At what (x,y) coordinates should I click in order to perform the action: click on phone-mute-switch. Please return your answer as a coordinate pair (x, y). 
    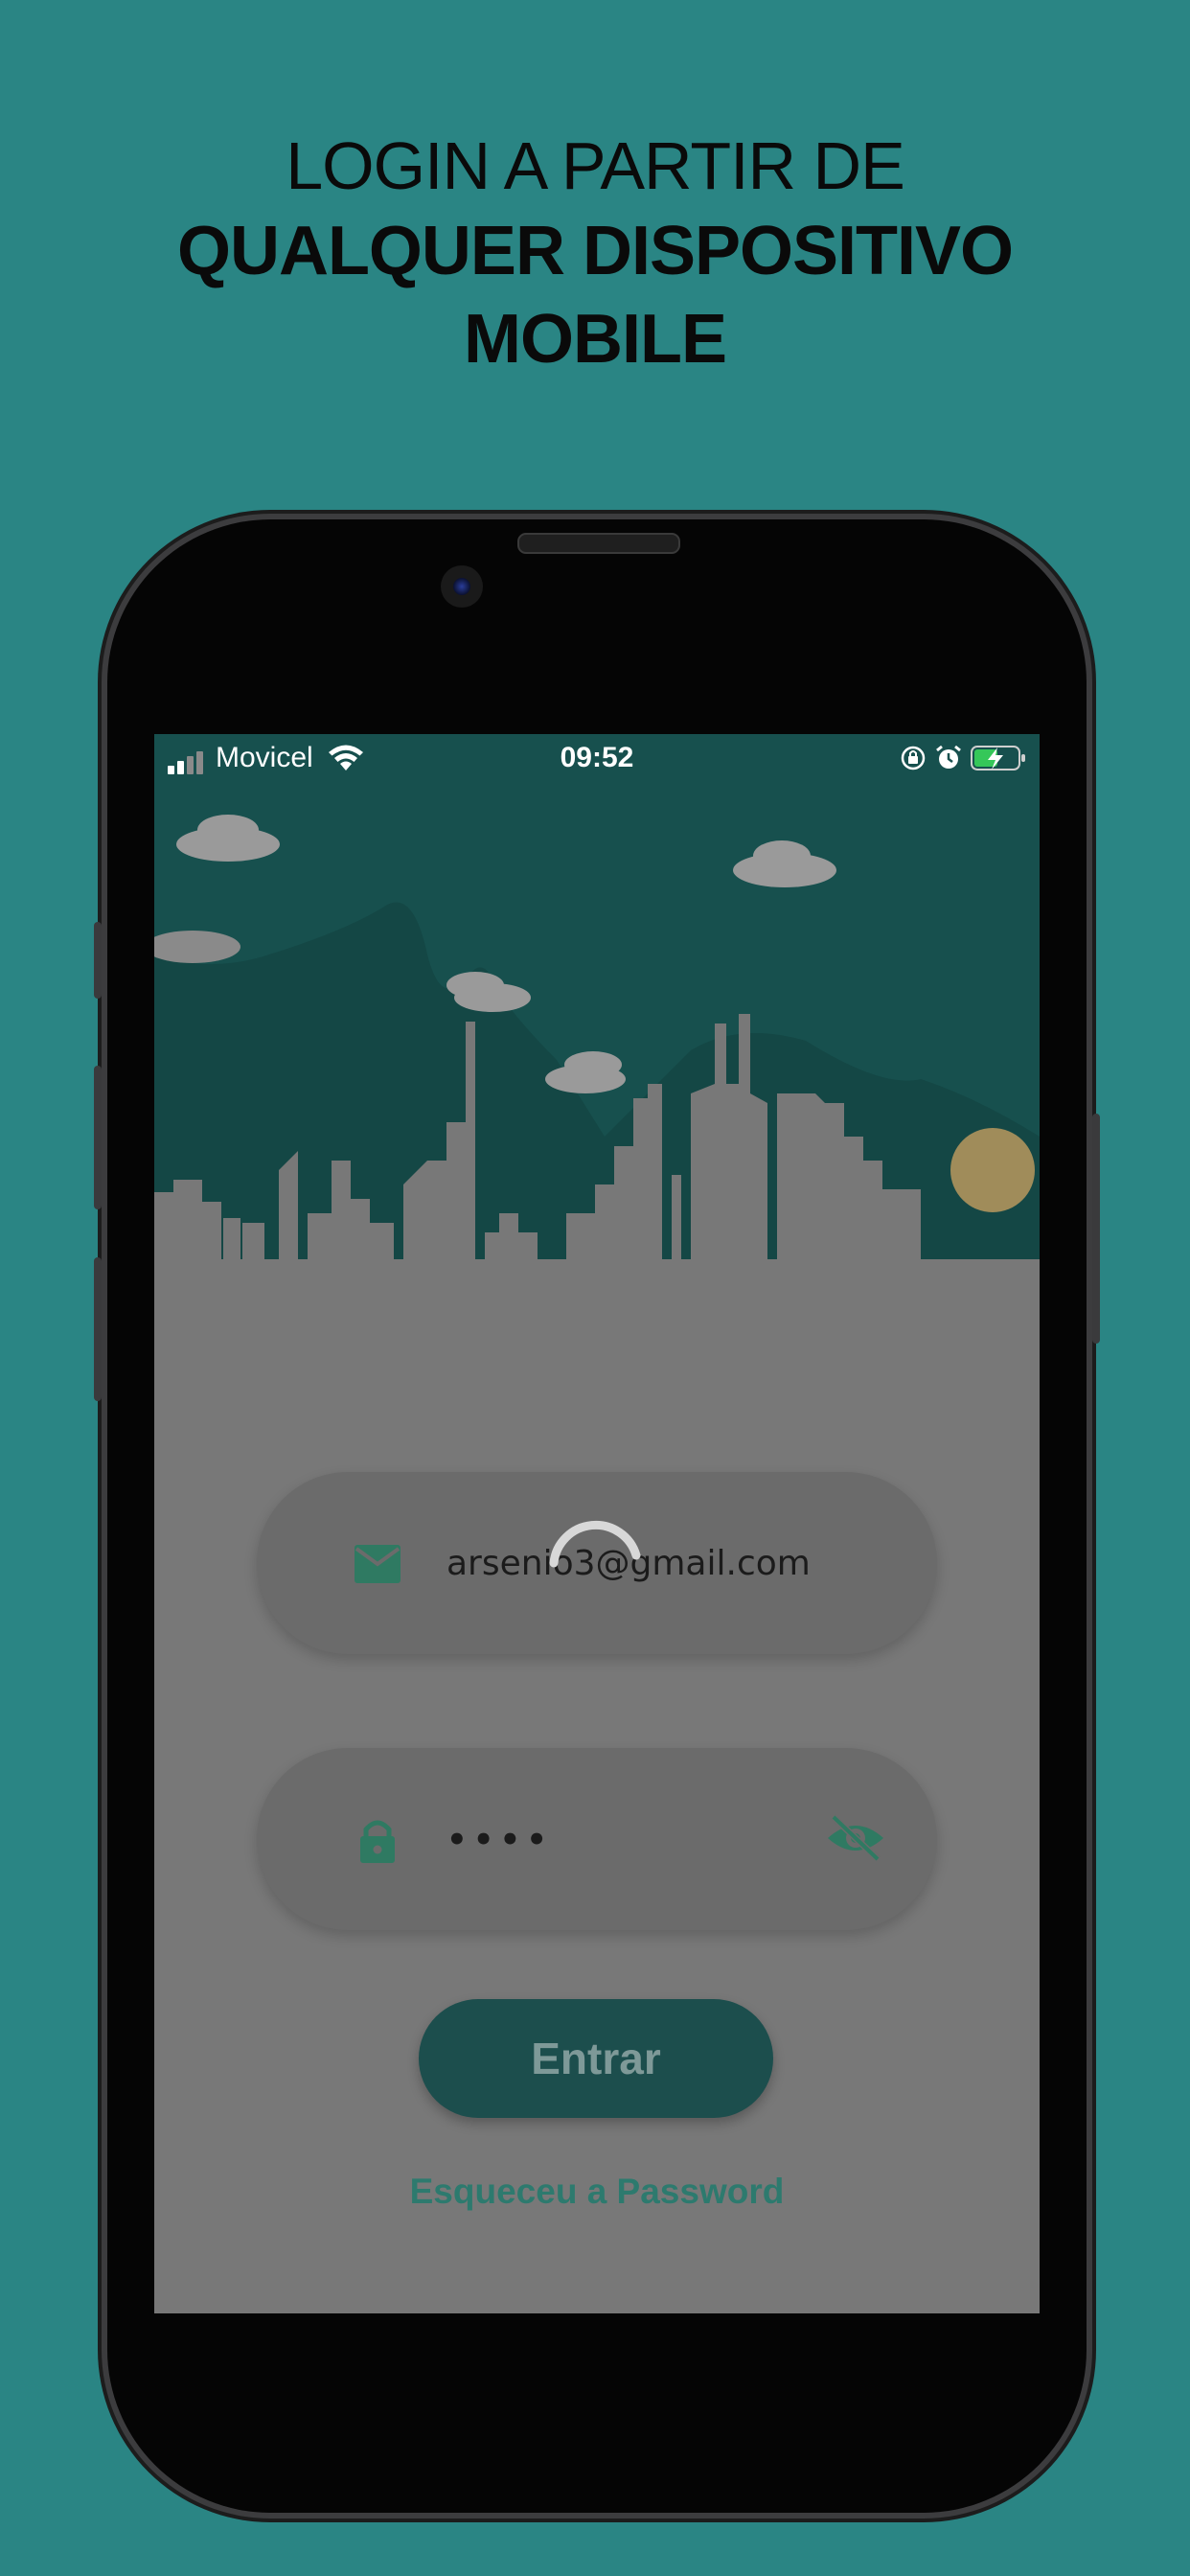
    Looking at the image, I should click on (98, 960).